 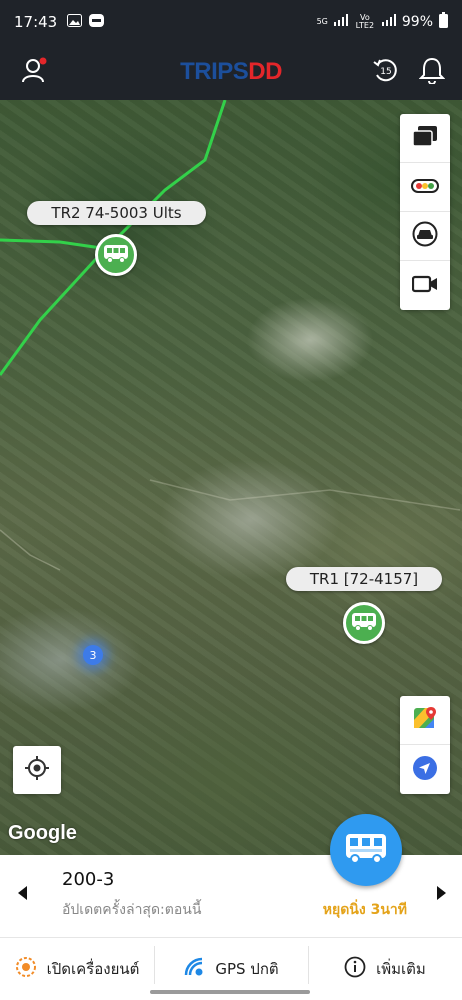 I want to click on history-button: 15, so click(x=386, y=72).